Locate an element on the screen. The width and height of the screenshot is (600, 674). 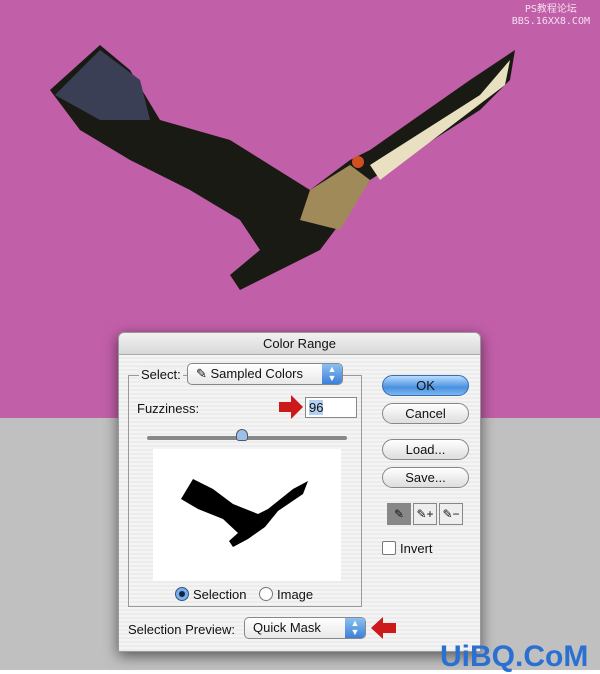
dialog-title: Color Range is located at coordinates (299, 344).